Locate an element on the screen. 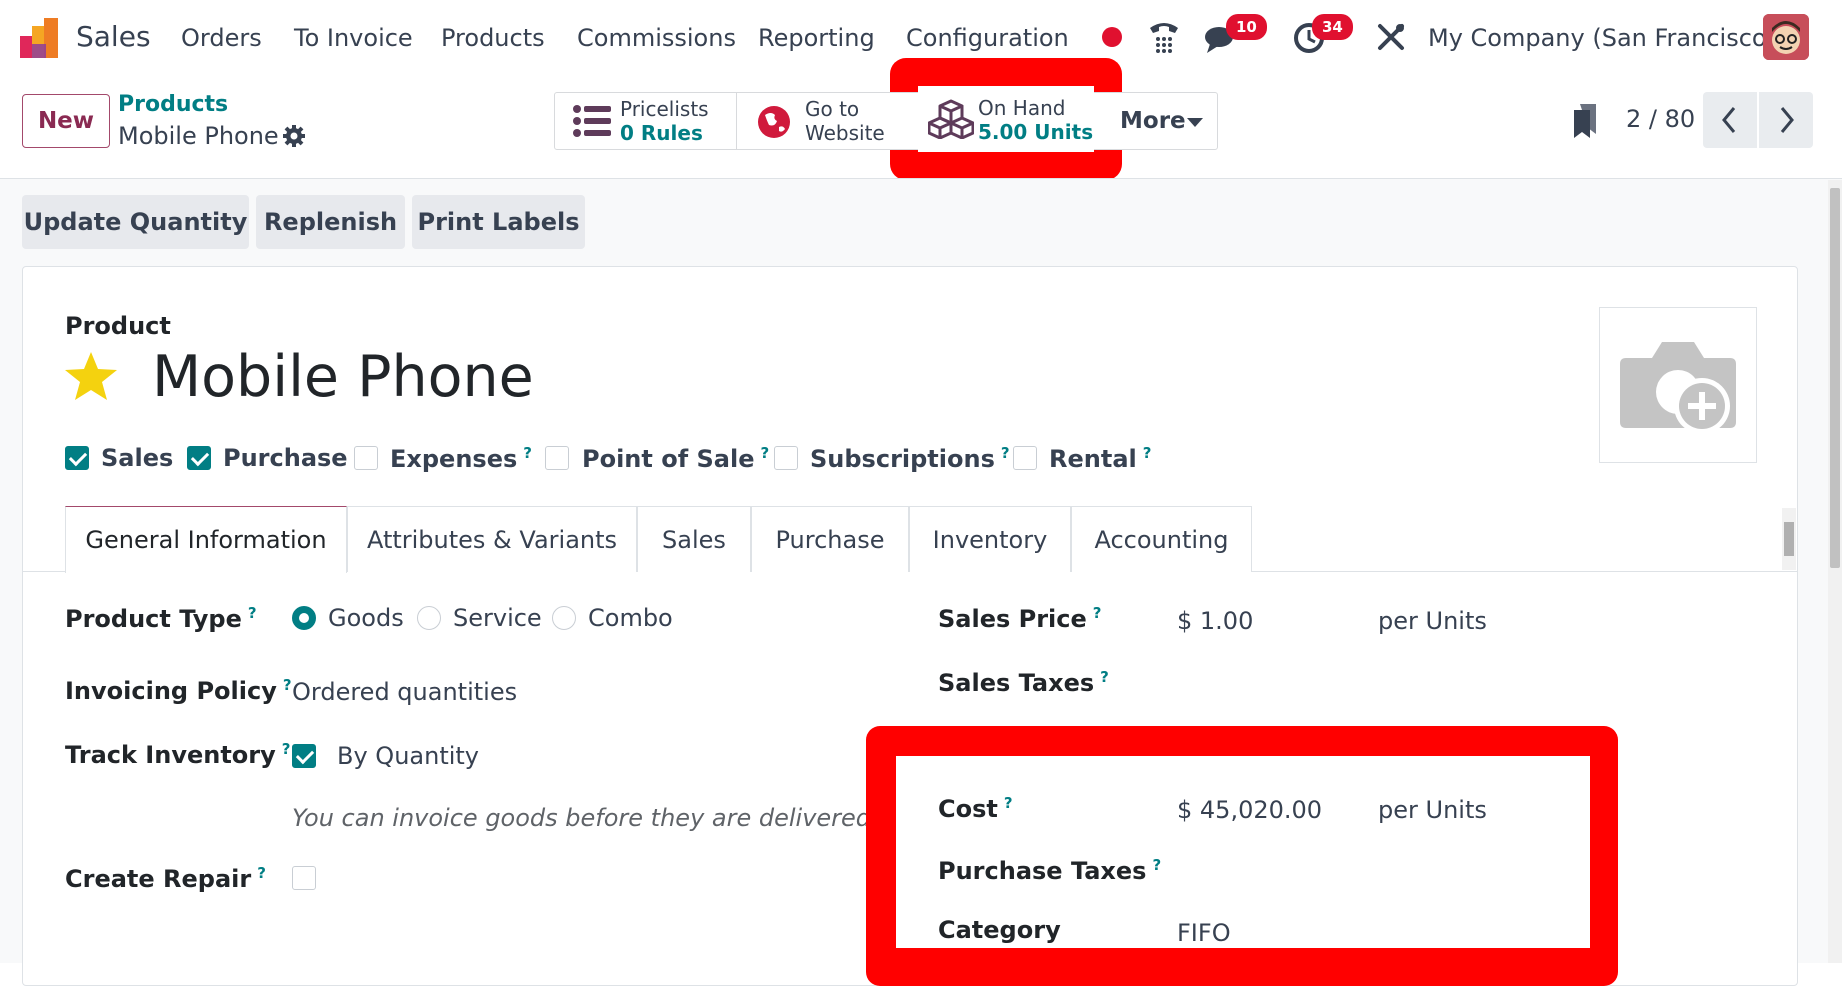  sales-price-value: $ 1.00 is located at coordinates (1215, 621).